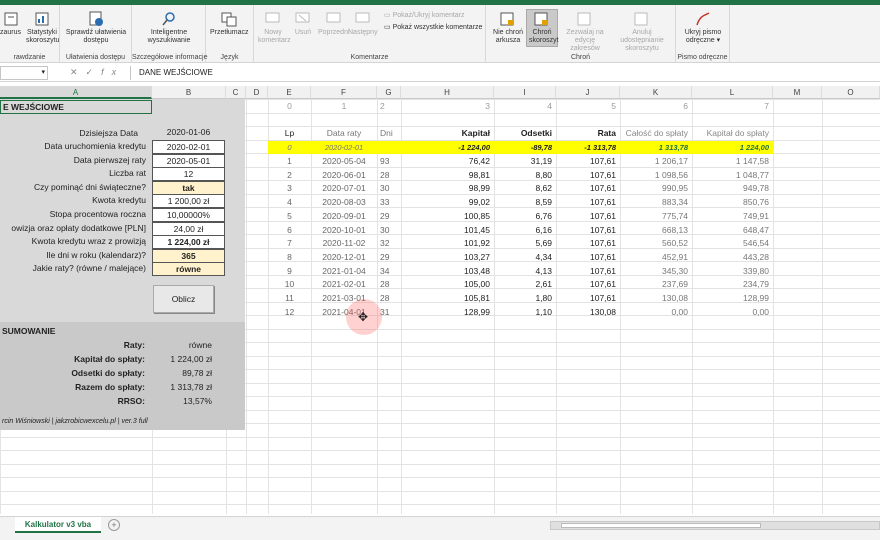 The height and width of the screenshot is (540, 880). What do you see at coordinates (732, 92) in the screenshot?
I see `column-header-l: L` at bounding box center [732, 92].